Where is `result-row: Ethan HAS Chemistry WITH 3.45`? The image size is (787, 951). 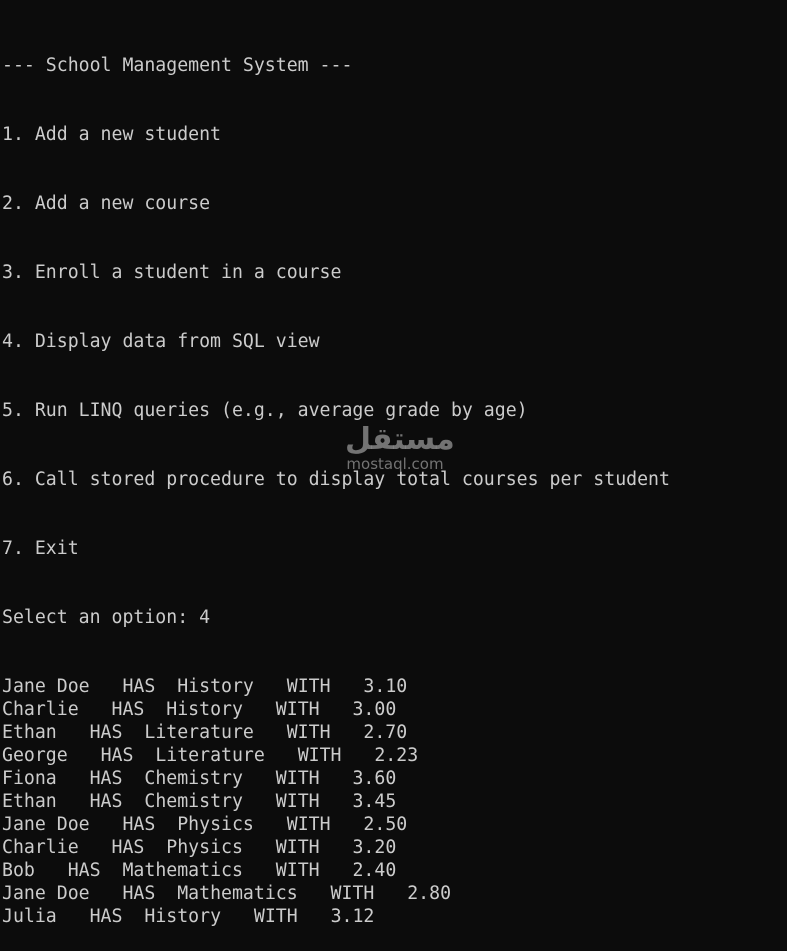
result-row: Ethan HAS Chemistry WITH 3.45 is located at coordinates (336, 801).